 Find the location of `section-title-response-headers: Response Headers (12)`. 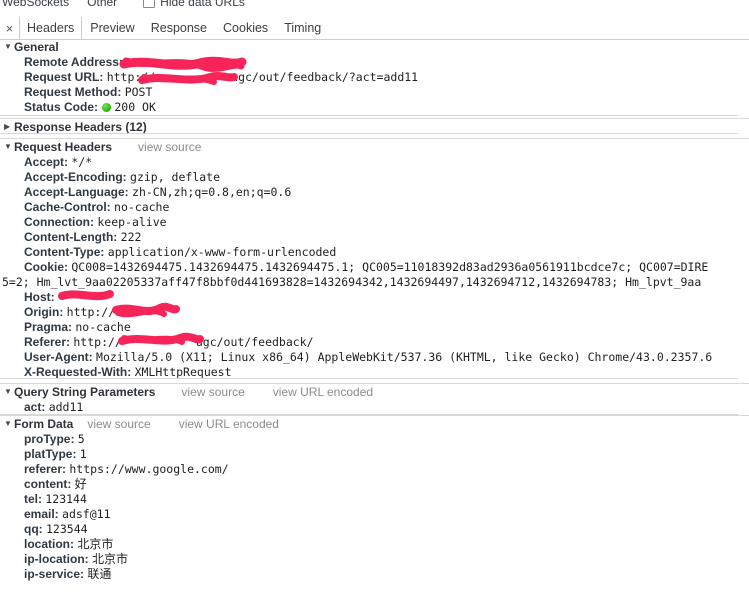

section-title-response-headers: Response Headers (12) is located at coordinates (80, 127).